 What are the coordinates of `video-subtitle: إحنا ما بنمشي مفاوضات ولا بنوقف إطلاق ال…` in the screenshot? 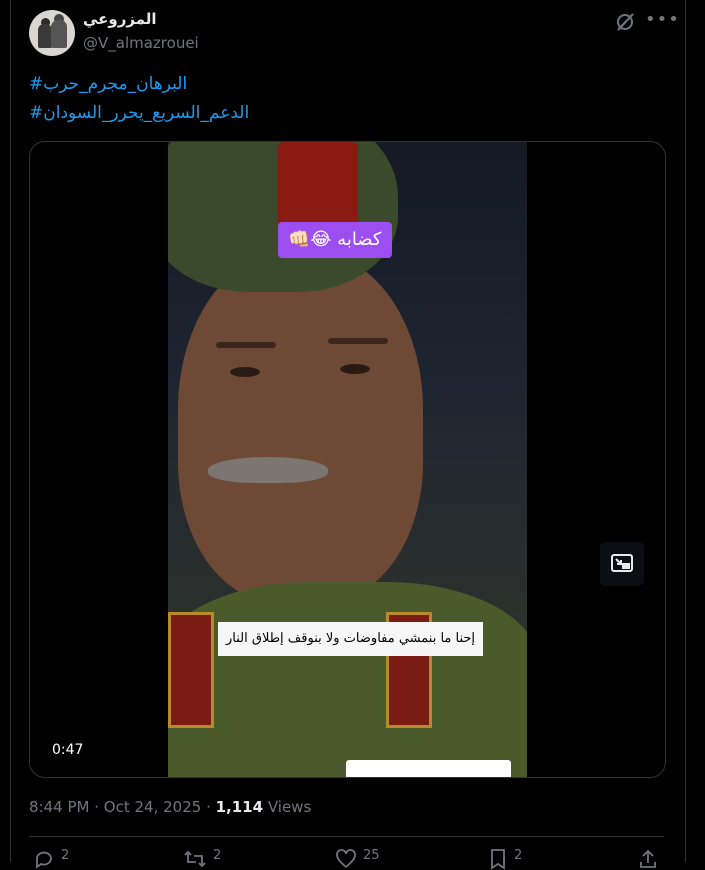 It's located at (351, 639).